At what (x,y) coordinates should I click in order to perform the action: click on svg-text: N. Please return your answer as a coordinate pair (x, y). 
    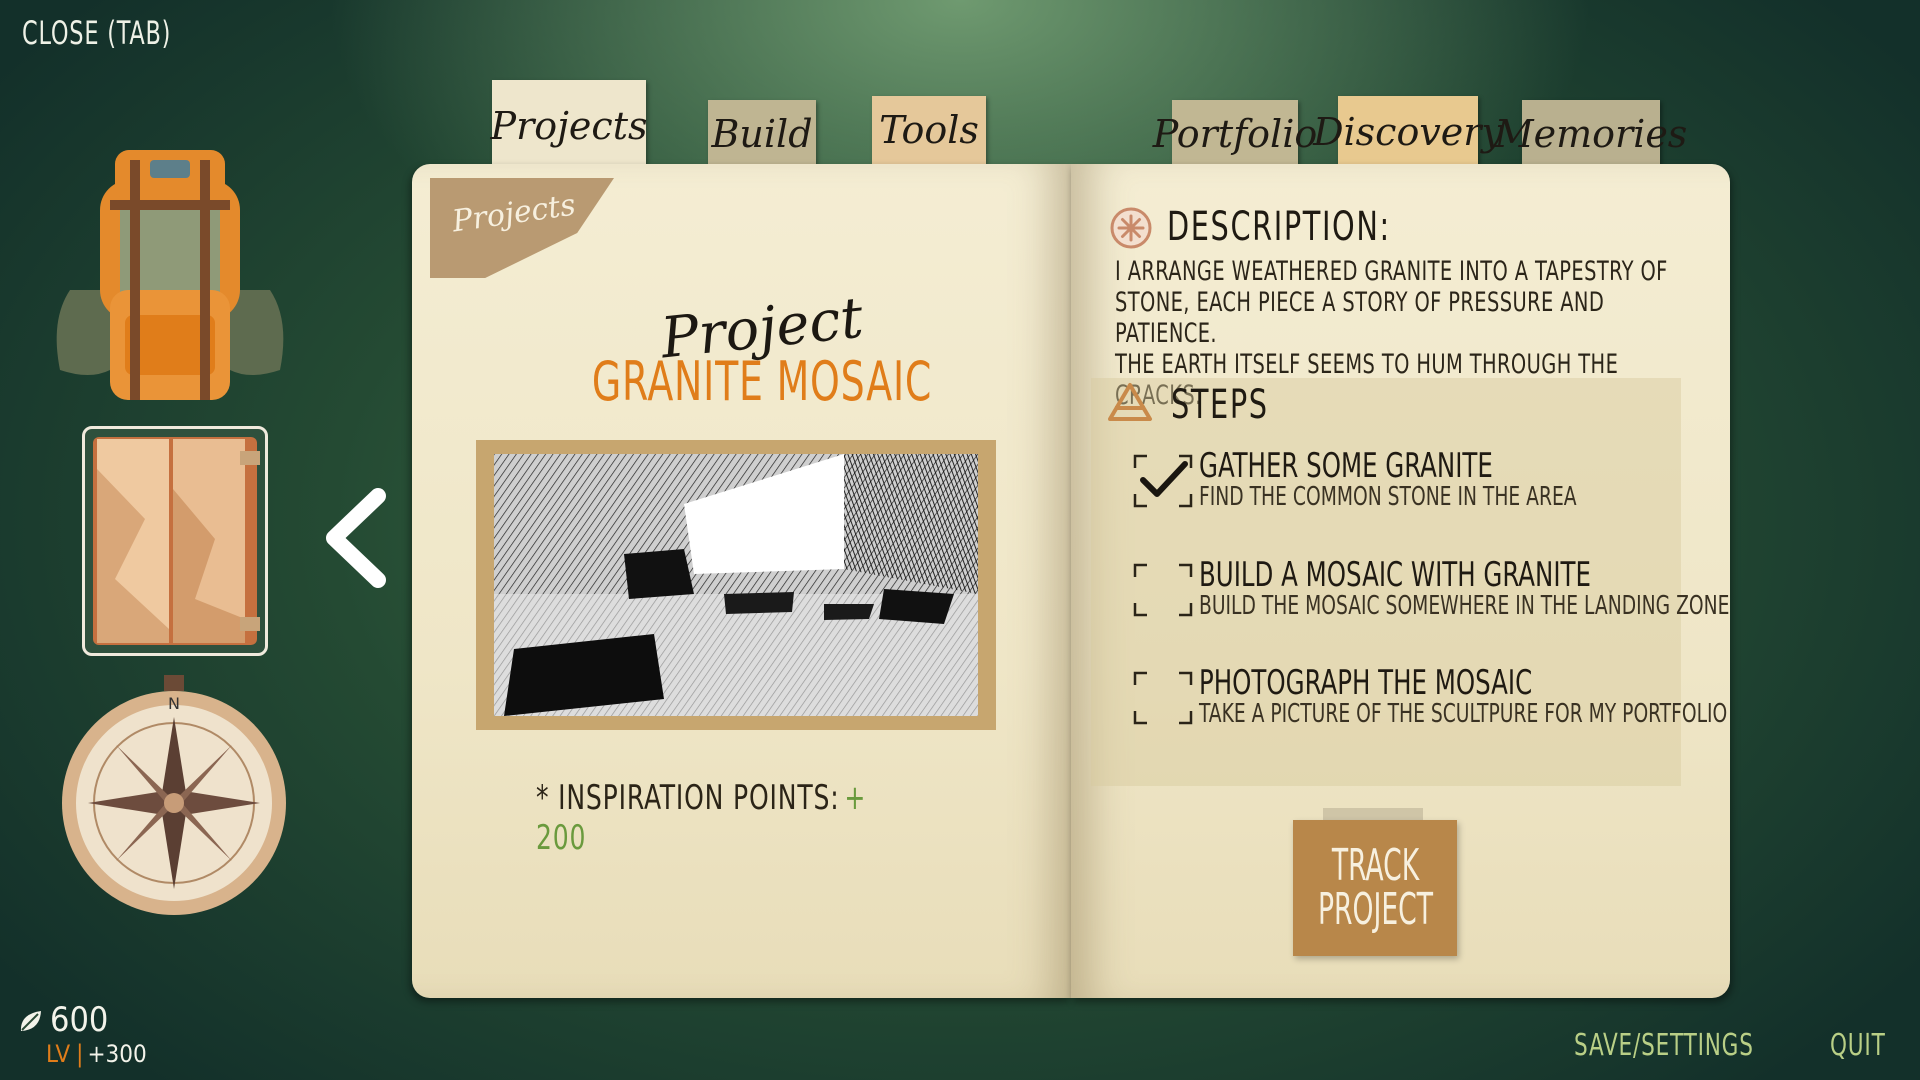
    Looking at the image, I should click on (174, 703).